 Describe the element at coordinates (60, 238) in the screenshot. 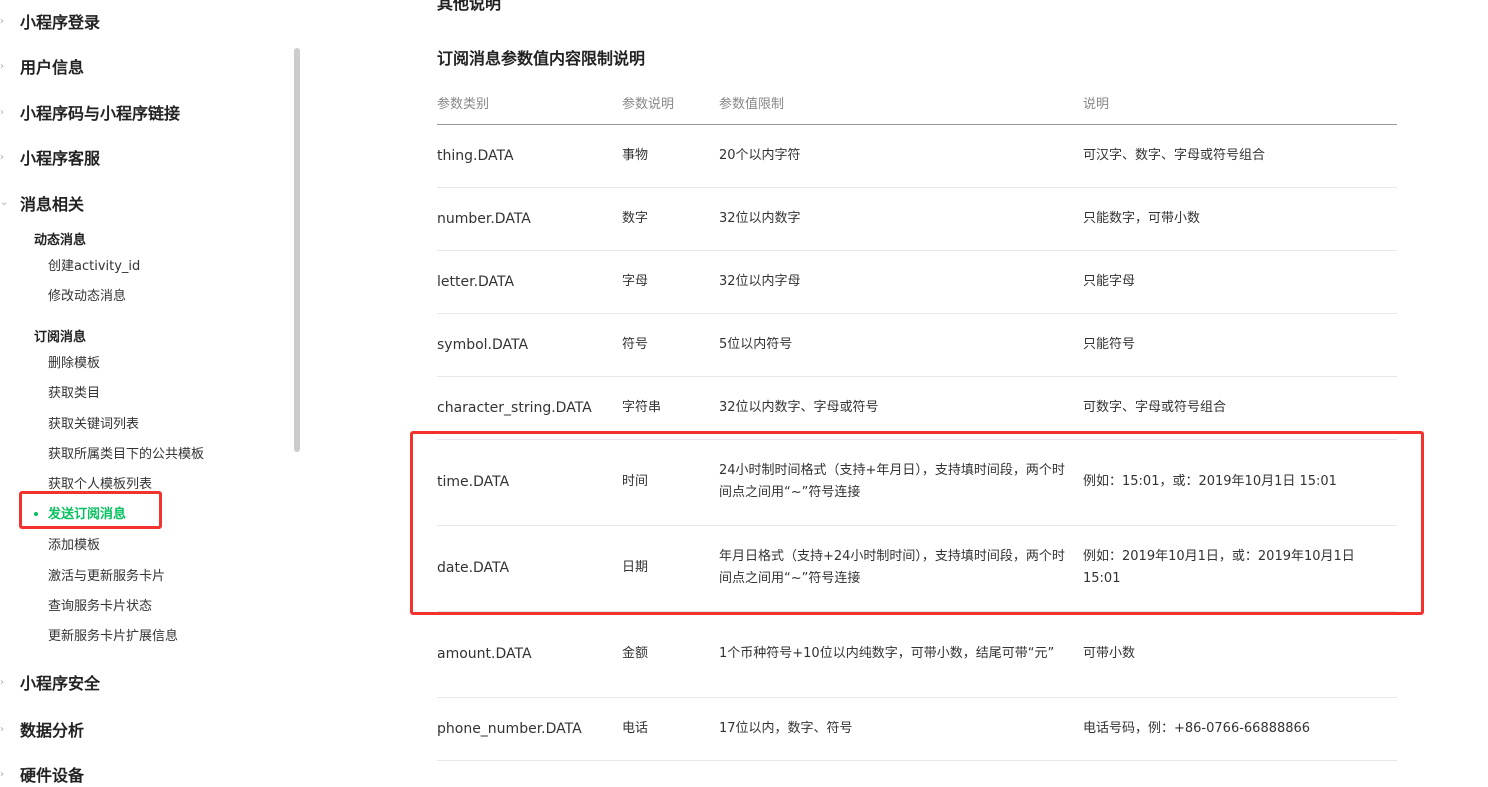

I see `sidebar-group-dynamic: 动态消息` at that location.